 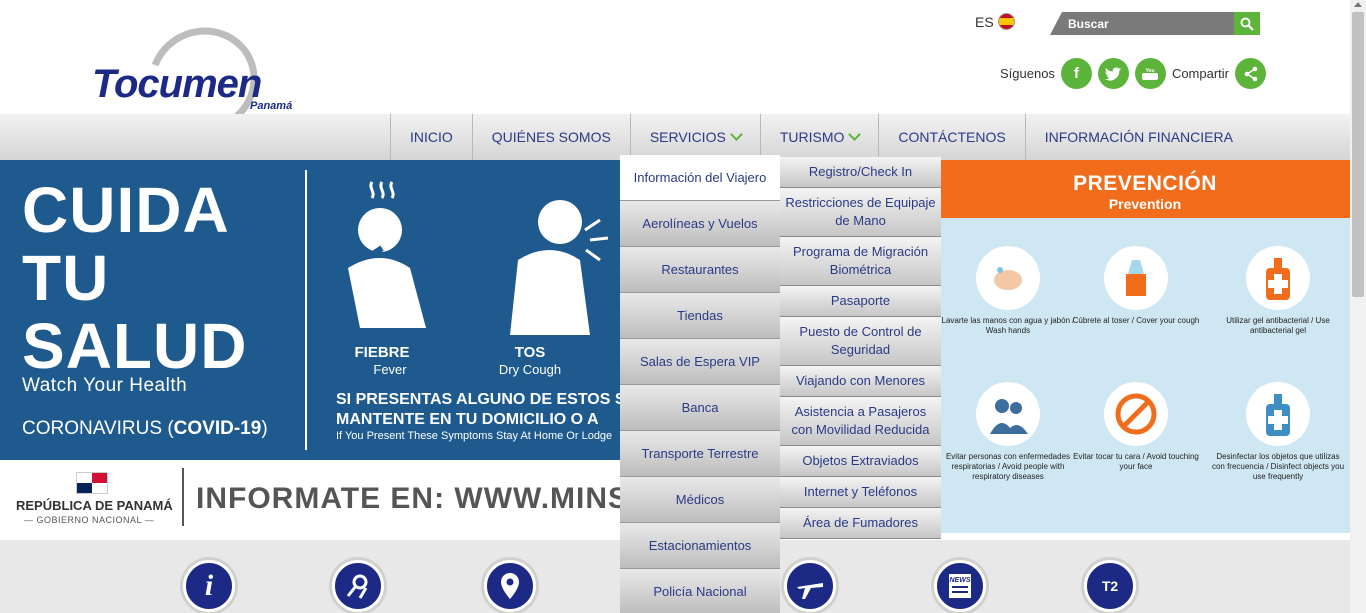 I want to click on nav-label: TURISMO, so click(x=812, y=137).